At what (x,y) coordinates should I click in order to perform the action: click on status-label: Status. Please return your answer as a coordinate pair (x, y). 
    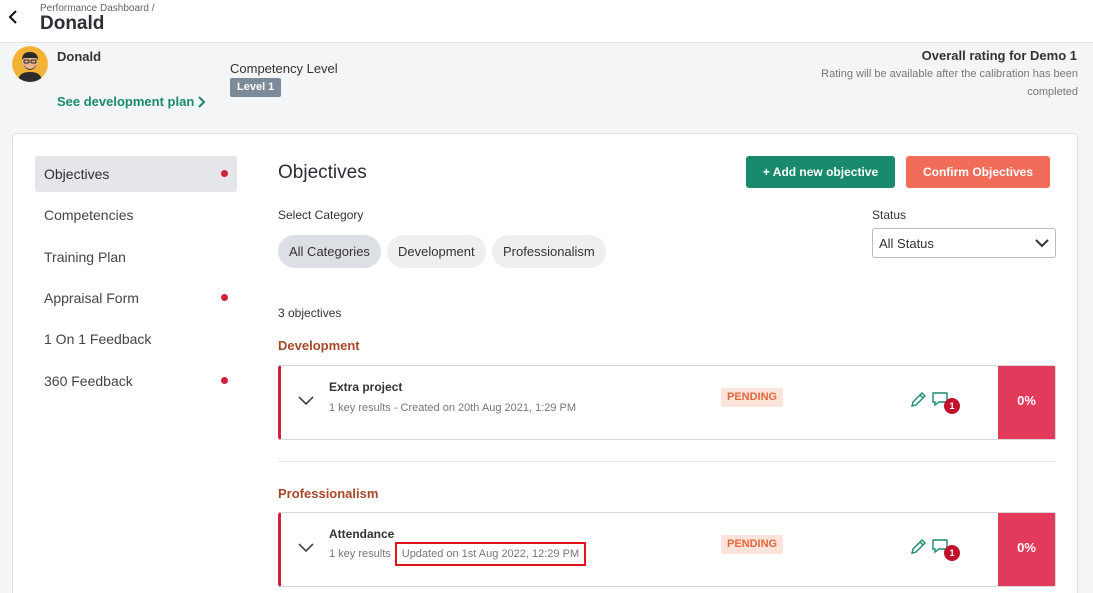
    Looking at the image, I should click on (889, 215).